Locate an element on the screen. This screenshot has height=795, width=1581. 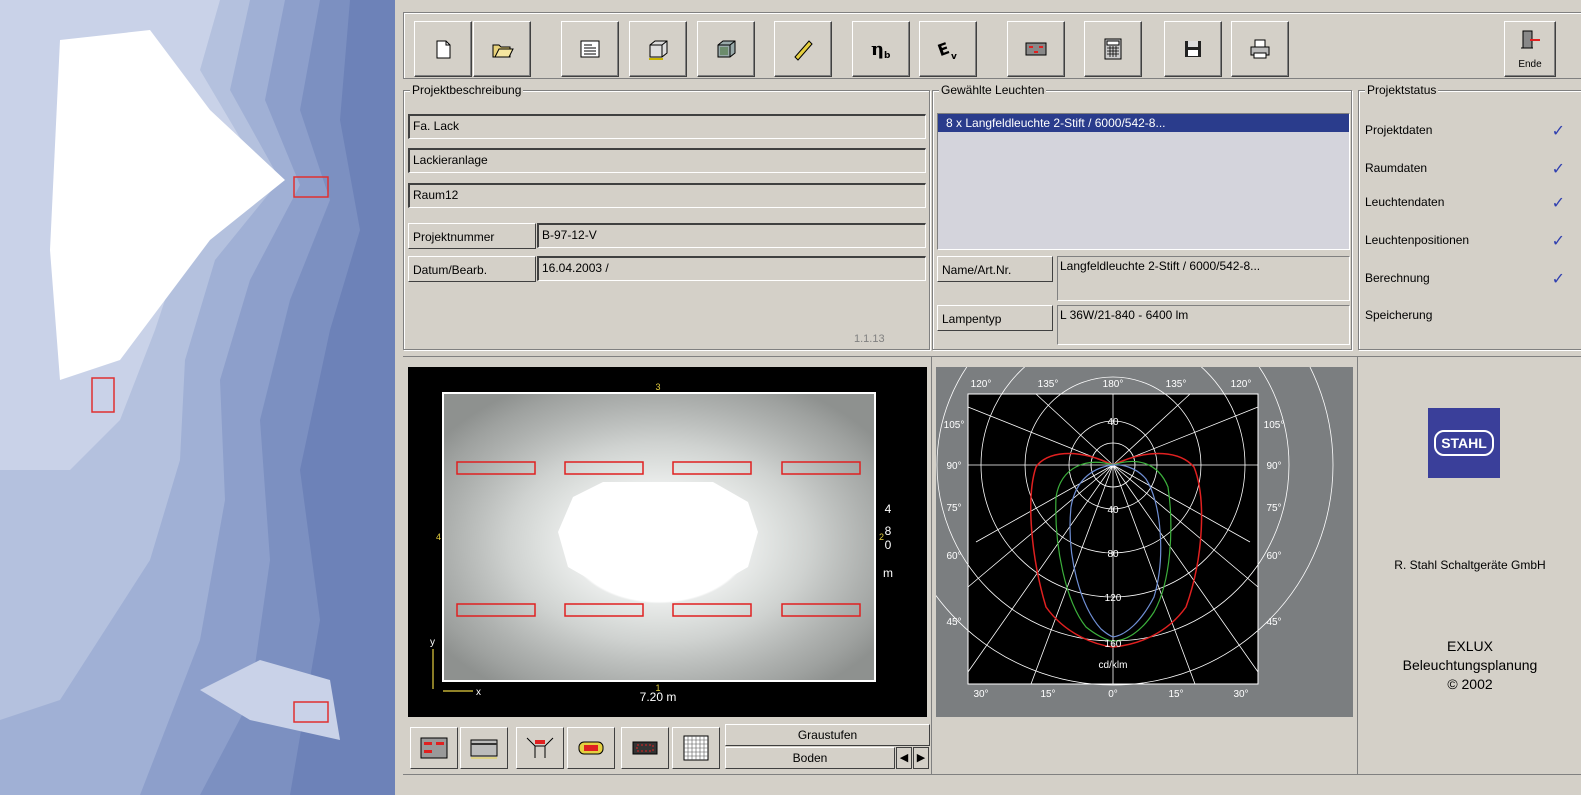
view-luminaire-outline-button is located at coordinates (591, 748).